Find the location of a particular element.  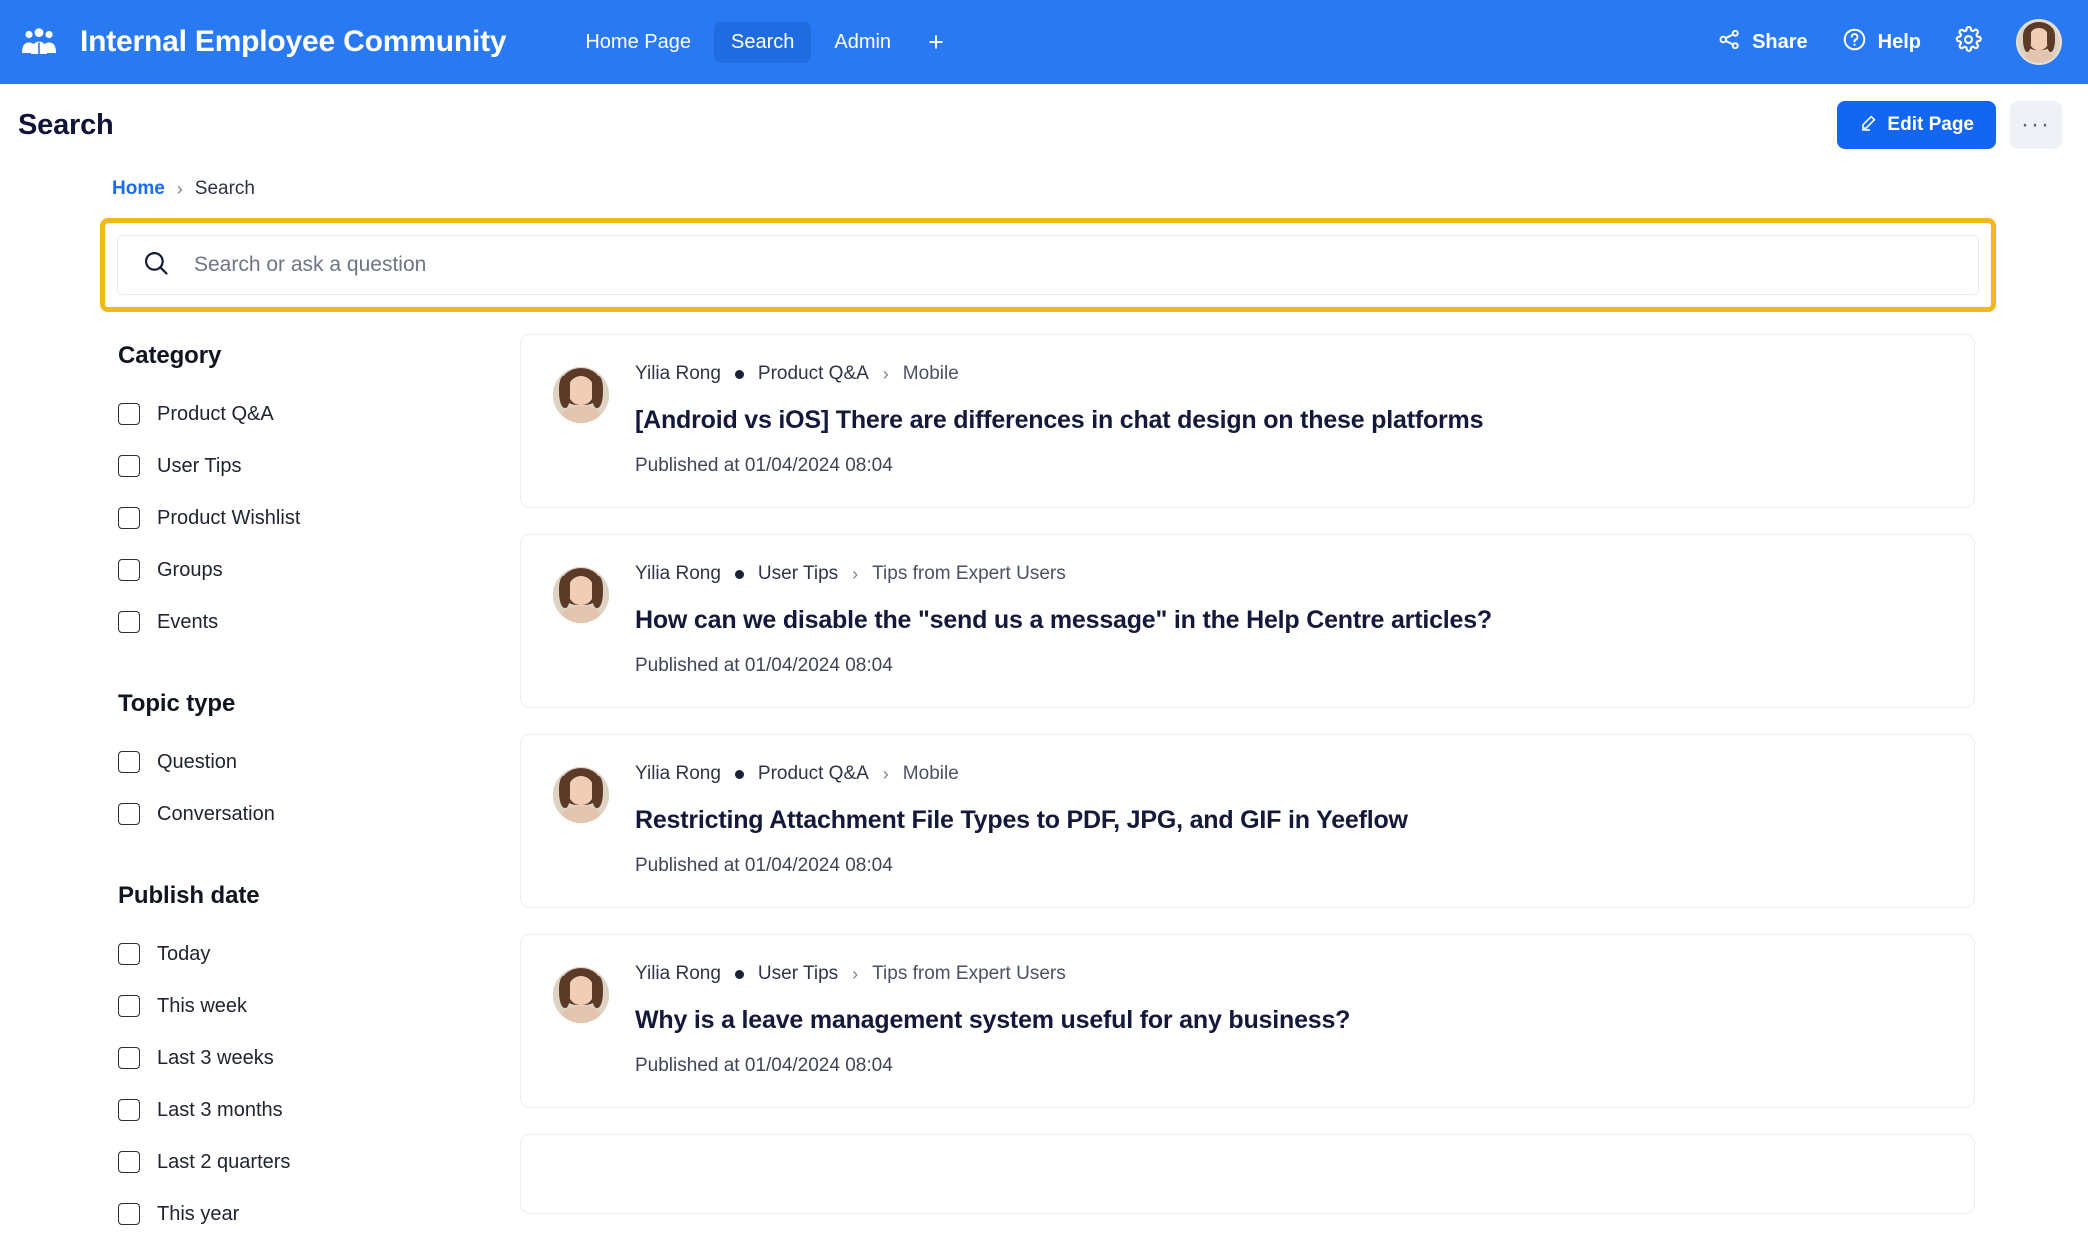

page-header: Search Edit Page ··· is located at coordinates (1044, 125).